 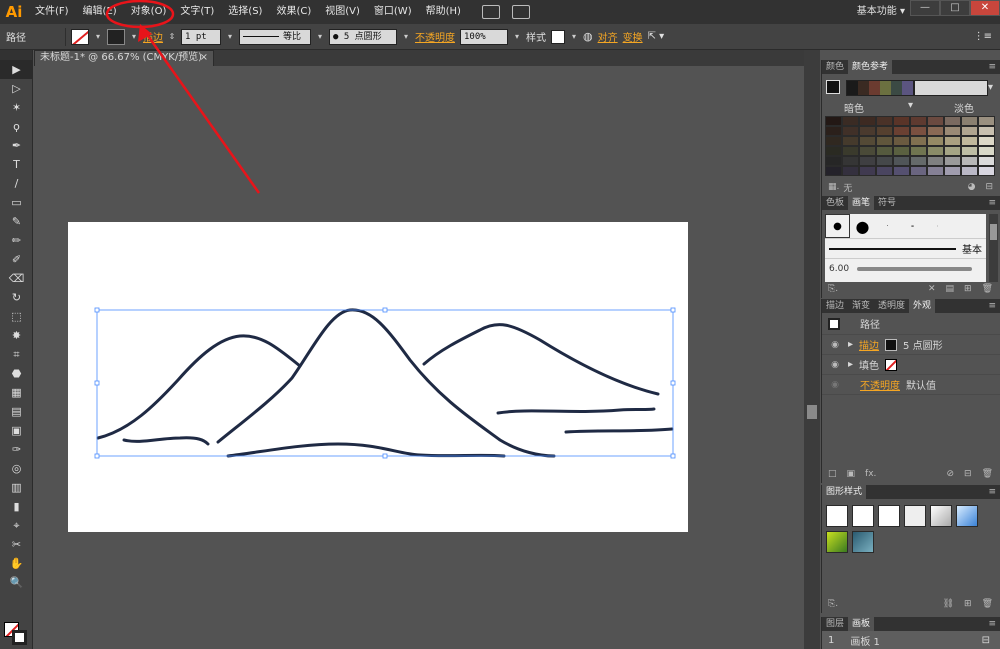 I want to click on style-green-texture, so click(x=837, y=542).